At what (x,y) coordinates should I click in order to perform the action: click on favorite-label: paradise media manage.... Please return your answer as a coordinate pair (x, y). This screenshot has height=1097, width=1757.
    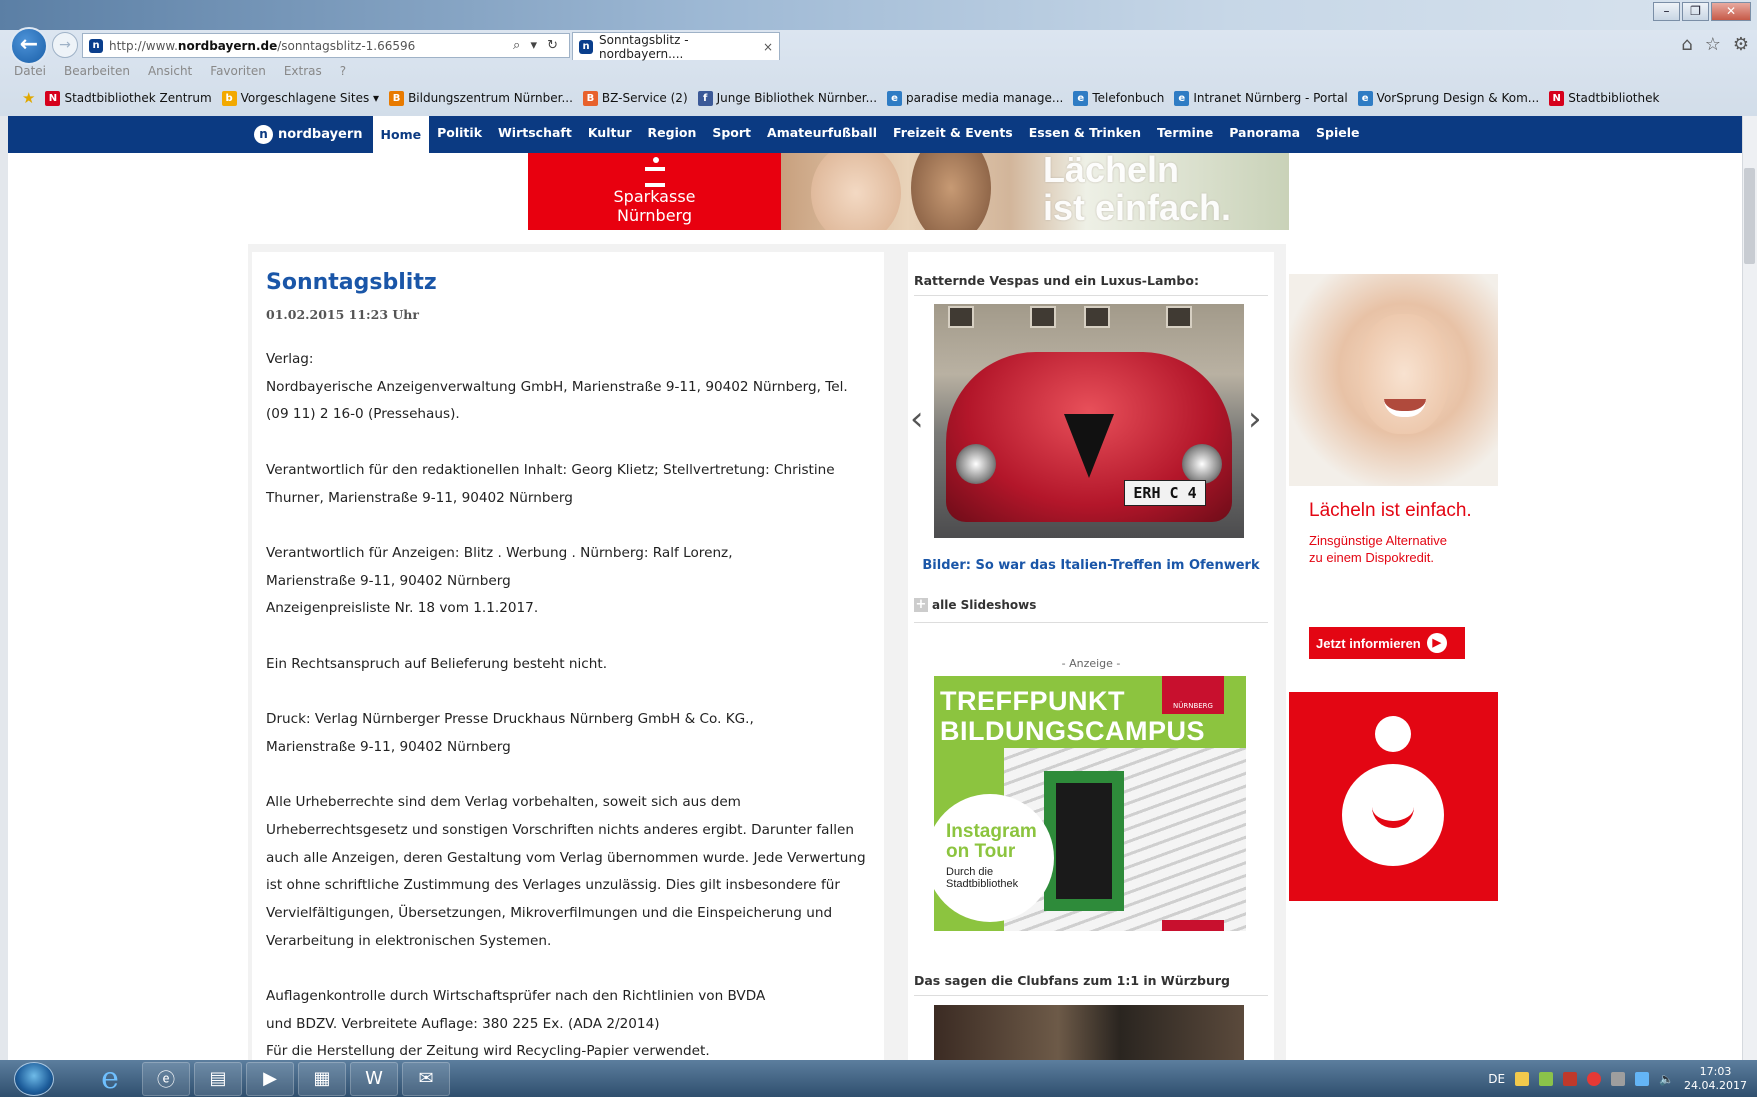
    Looking at the image, I should click on (985, 98).